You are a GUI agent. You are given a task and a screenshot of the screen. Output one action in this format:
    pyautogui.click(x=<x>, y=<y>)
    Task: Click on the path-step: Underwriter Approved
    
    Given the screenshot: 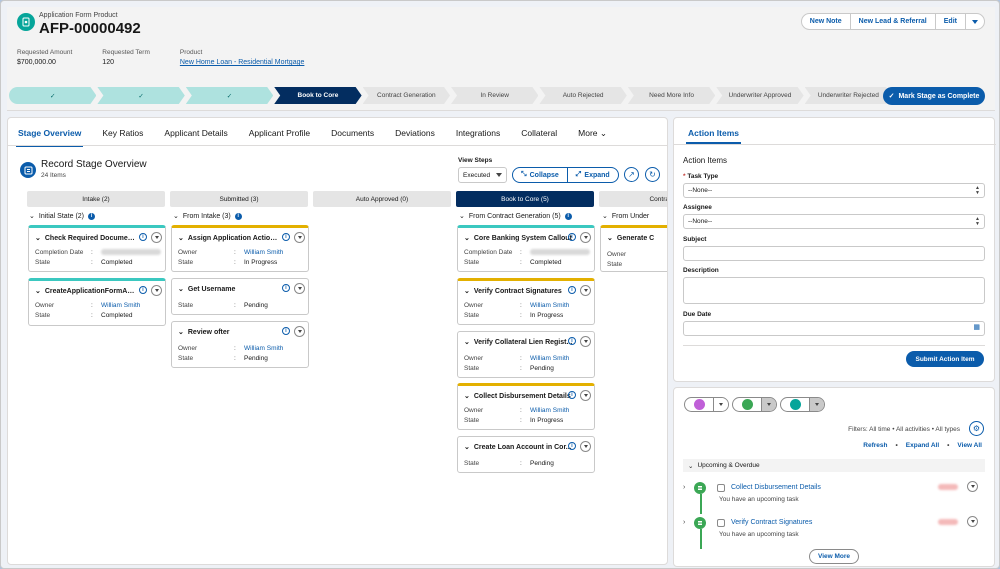 What is the action you would take?
    pyautogui.click(x=759, y=95)
    